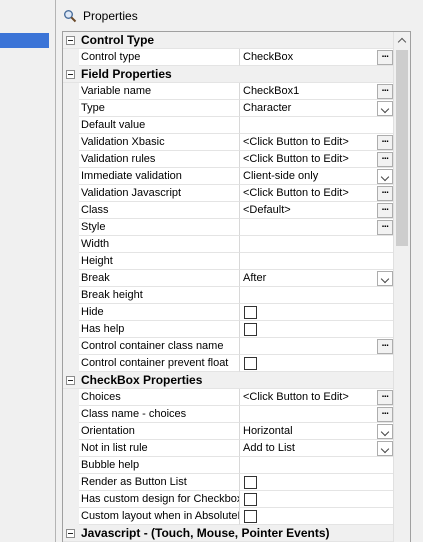  I want to click on property-row-container-float: Control container prevent float, so click(229, 363).